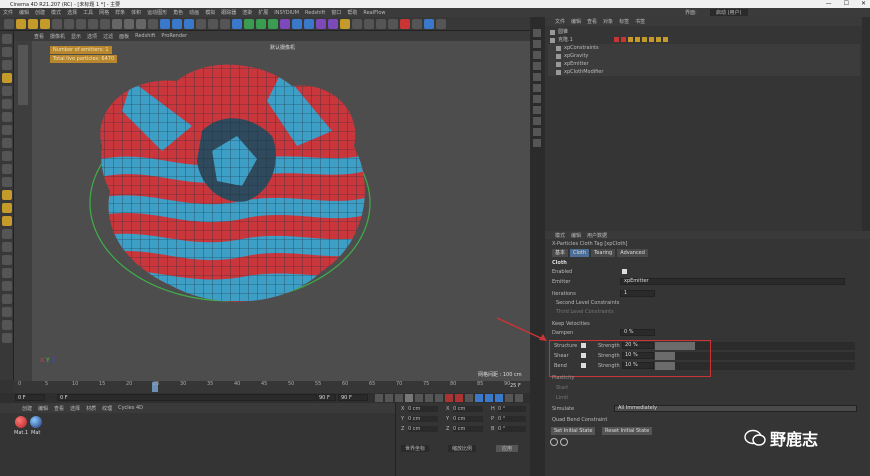 This screenshot has height=476, width=870. Describe the element at coordinates (608, 21) in the screenshot. I see `object-menu-item: 对象` at that location.